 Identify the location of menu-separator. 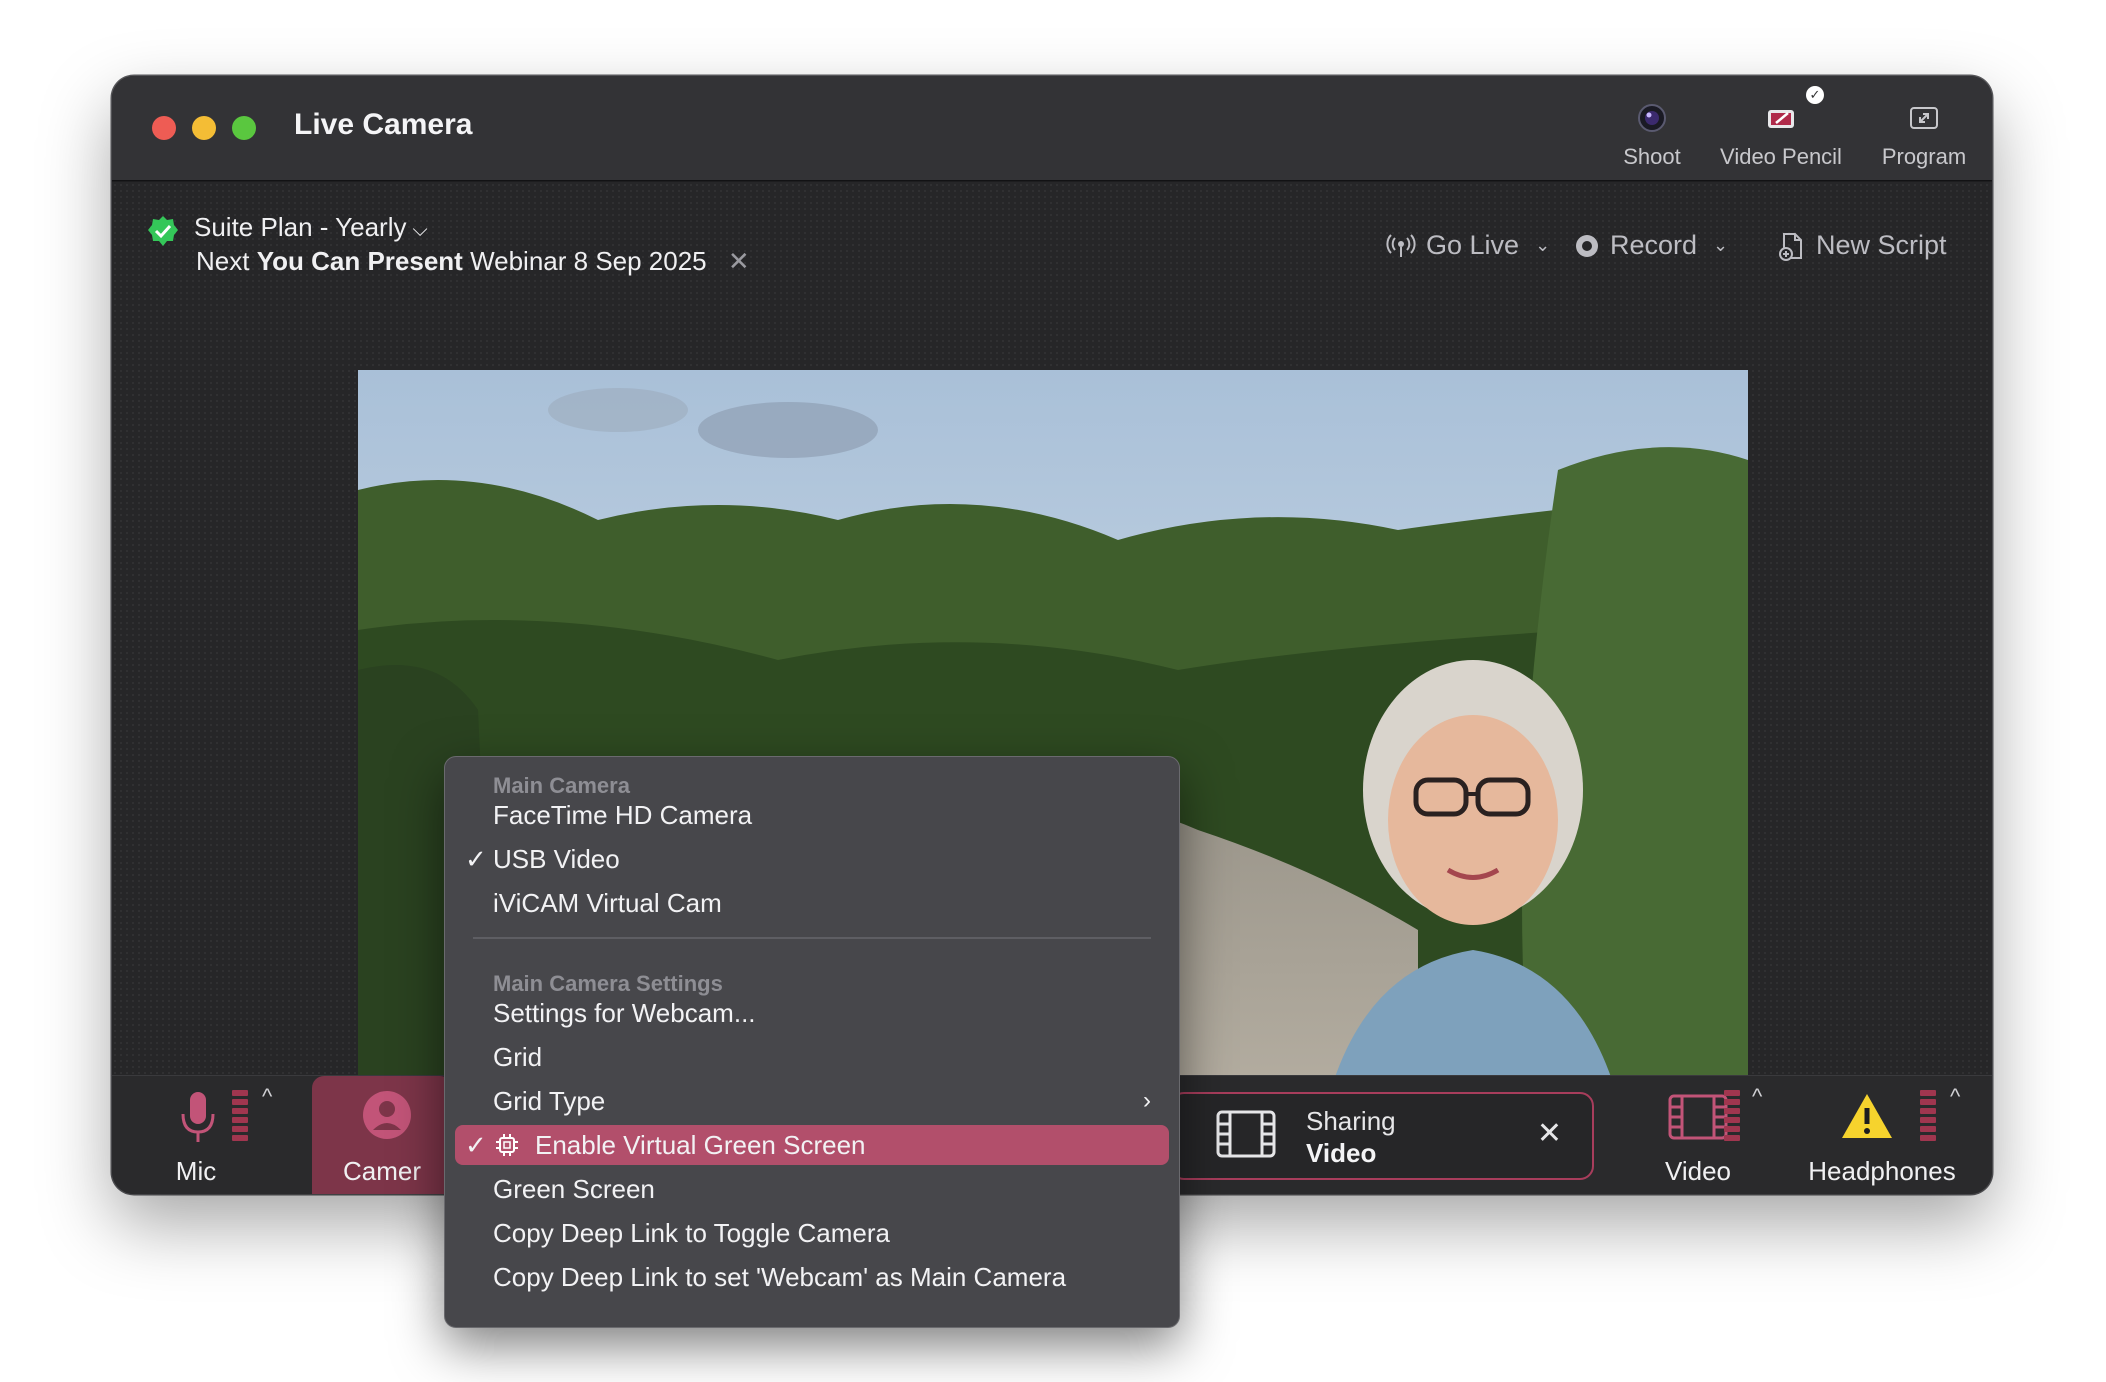
(812, 938).